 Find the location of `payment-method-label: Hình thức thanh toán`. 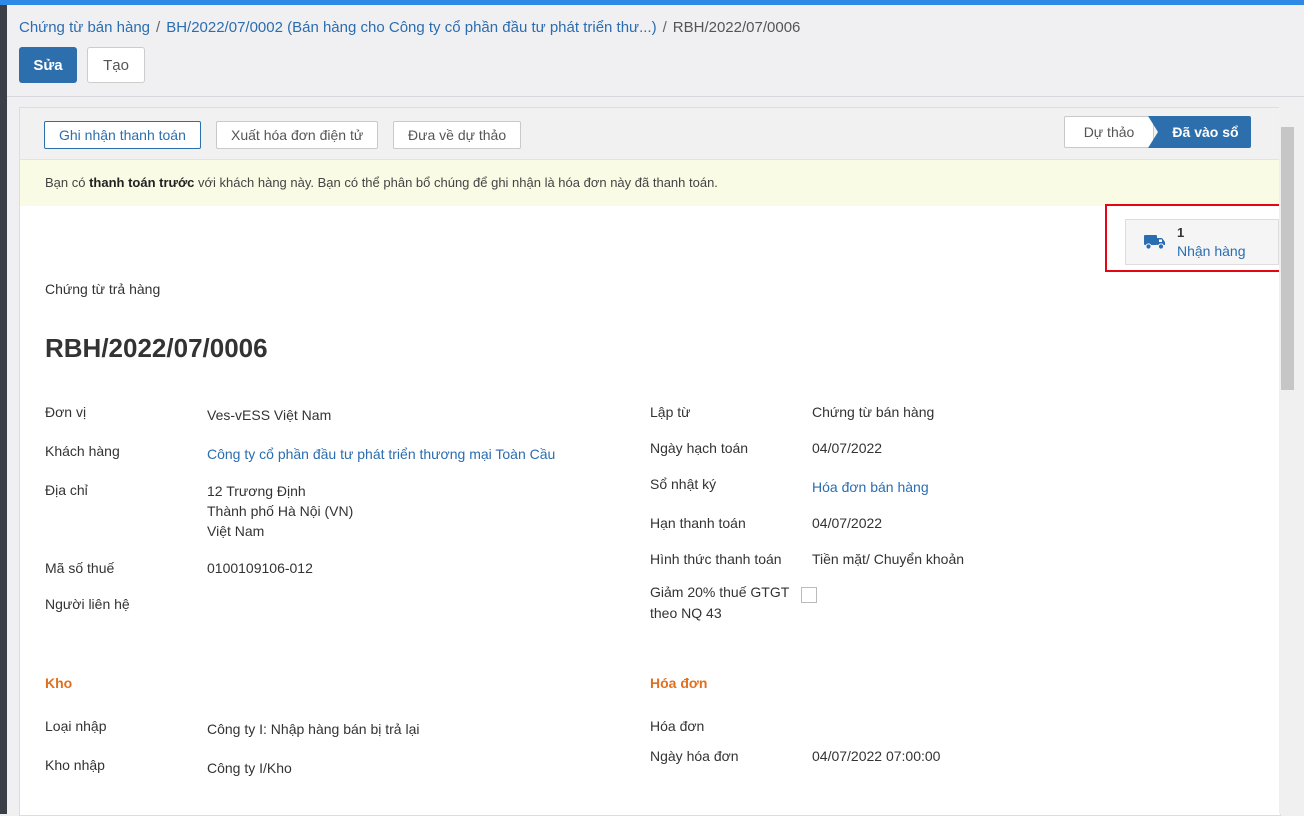

payment-method-label: Hình thức thanh toán is located at coordinates (716, 559).